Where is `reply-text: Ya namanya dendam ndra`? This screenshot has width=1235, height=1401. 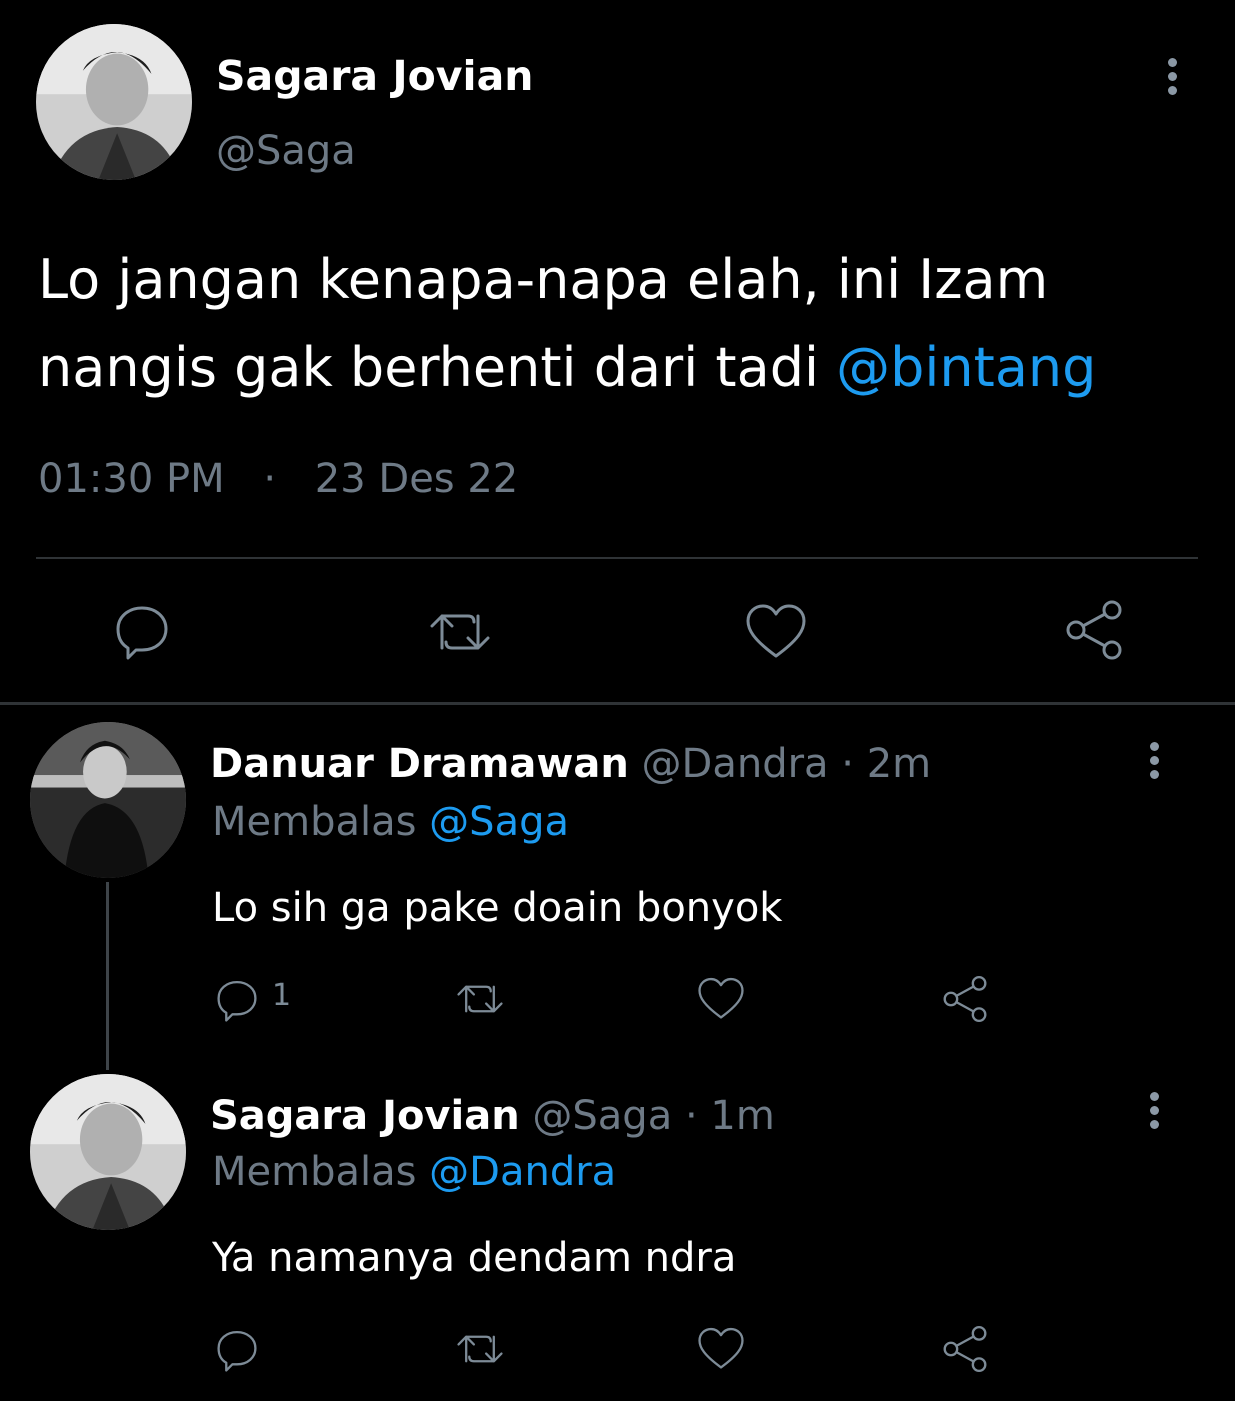
reply-text: Ya namanya dendam ndra is located at coordinates (474, 1258).